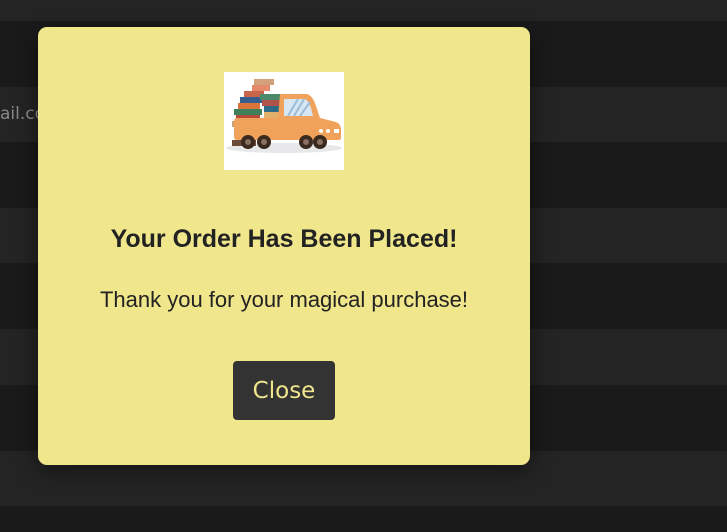 This screenshot has height=532, width=727. What do you see at coordinates (284, 390) in the screenshot?
I see `close-button: Close` at bounding box center [284, 390].